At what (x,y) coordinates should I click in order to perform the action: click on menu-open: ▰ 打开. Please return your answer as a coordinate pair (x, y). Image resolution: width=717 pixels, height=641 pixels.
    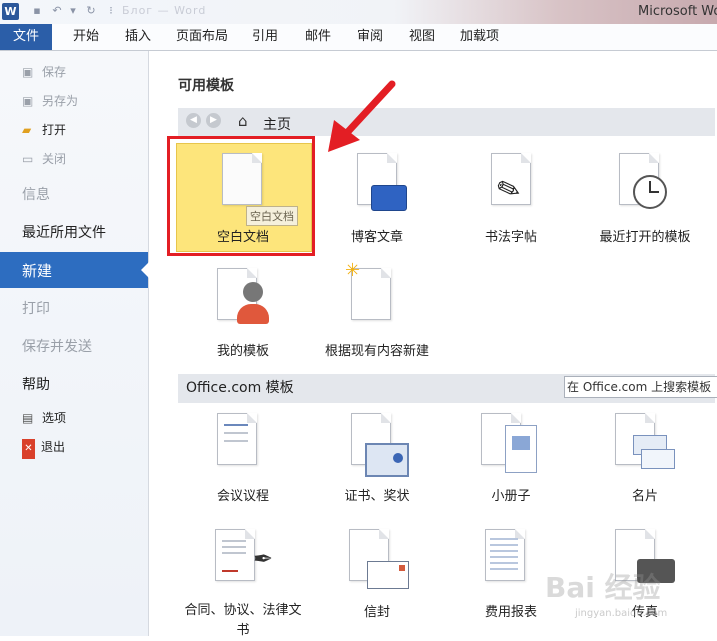
    Looking at the image, I should click on (44, 130).